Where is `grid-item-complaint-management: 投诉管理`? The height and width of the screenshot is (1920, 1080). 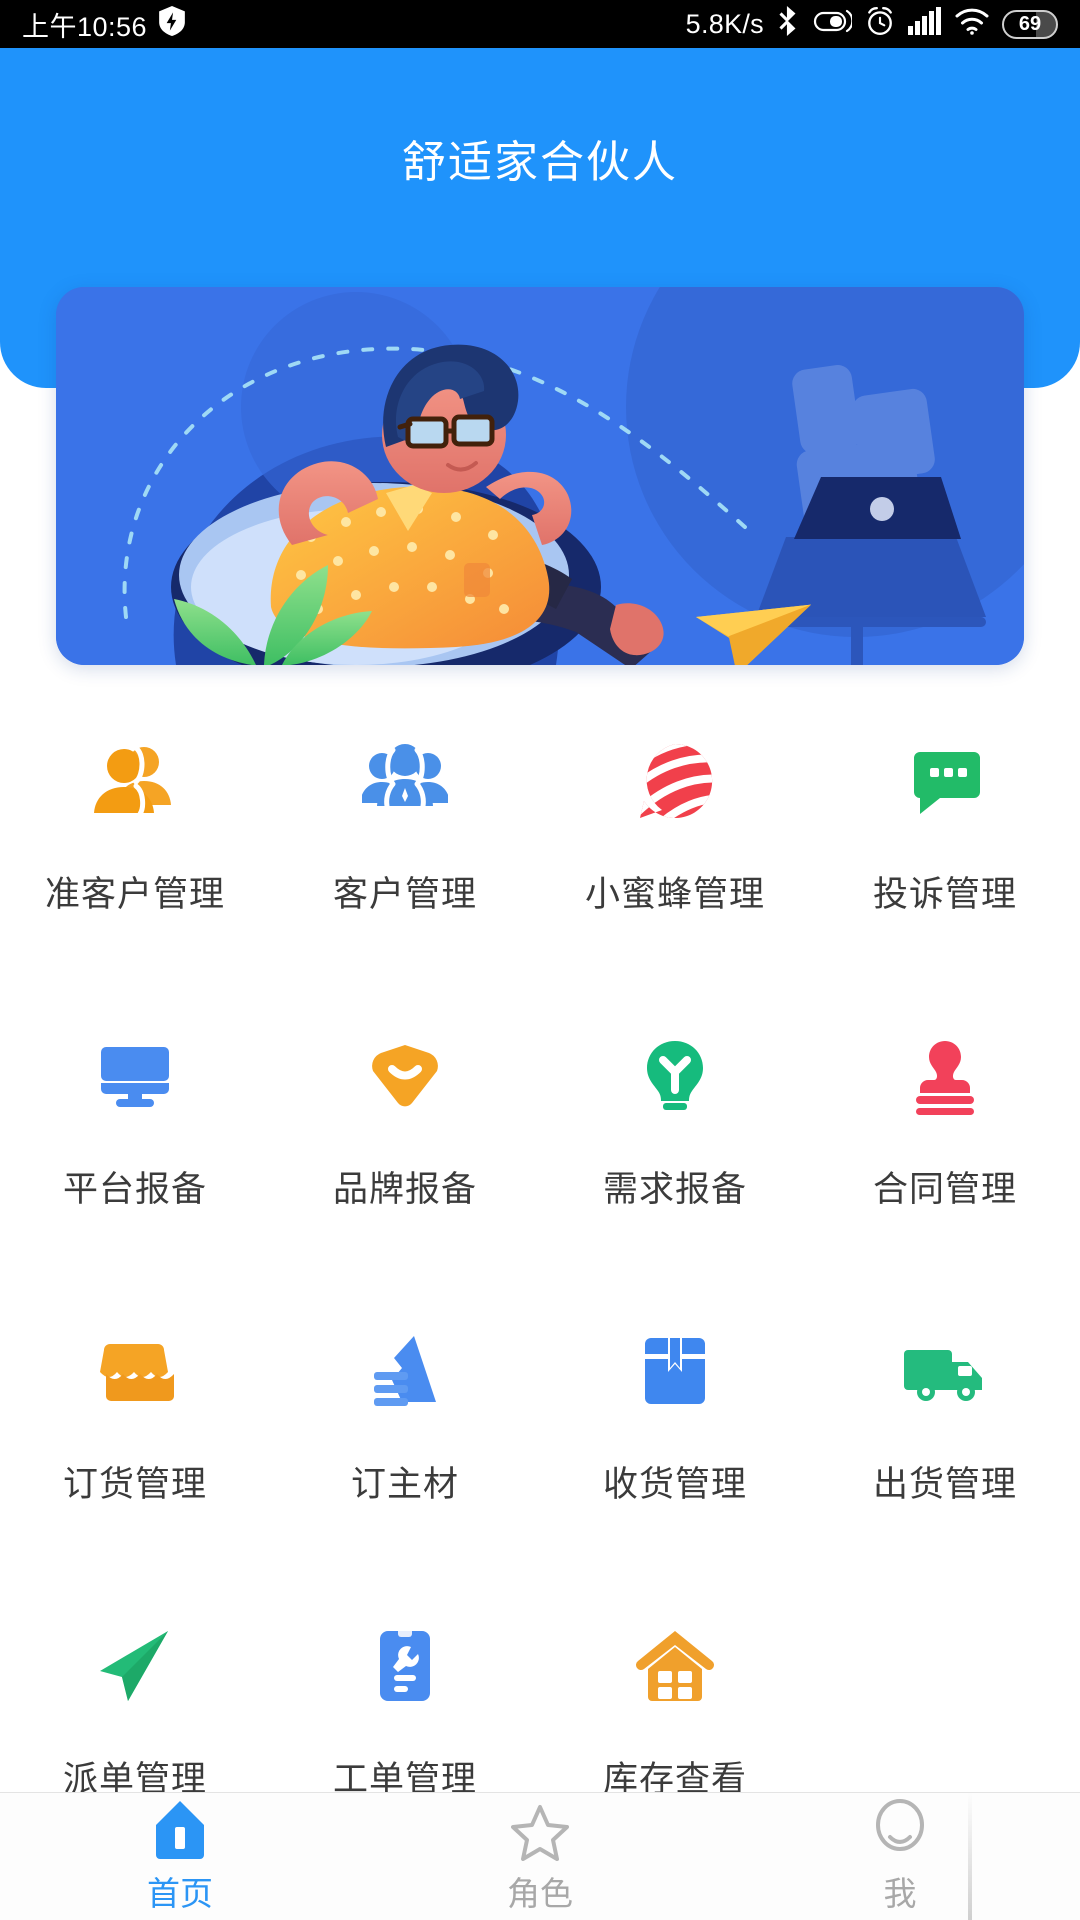
grid-item-complaint-management: 投诉管理 is located at coordinates (945, 857).